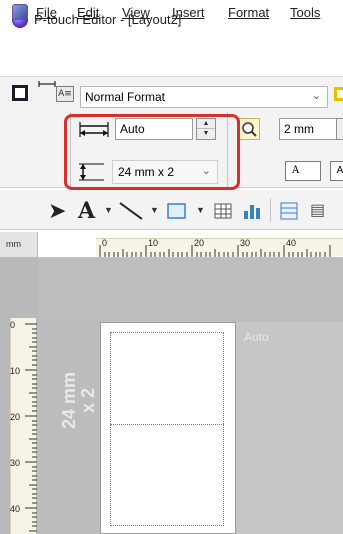 Image resolution: width=343 pixels, height=534 pixels. Describe the element at coordinates (291, 243) in the screenshot. I see `ruler-tick-label: 40` at that location.